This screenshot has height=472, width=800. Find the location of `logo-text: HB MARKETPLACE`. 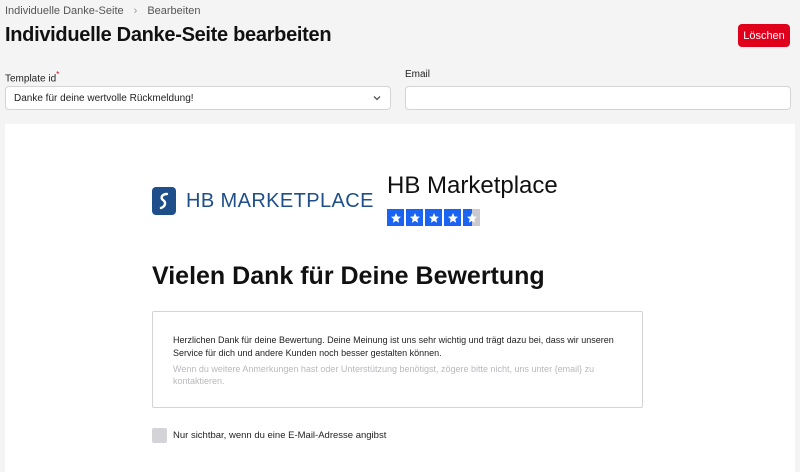

logo-text: HB MARKETPLACE is located at coordinates (280, 200).